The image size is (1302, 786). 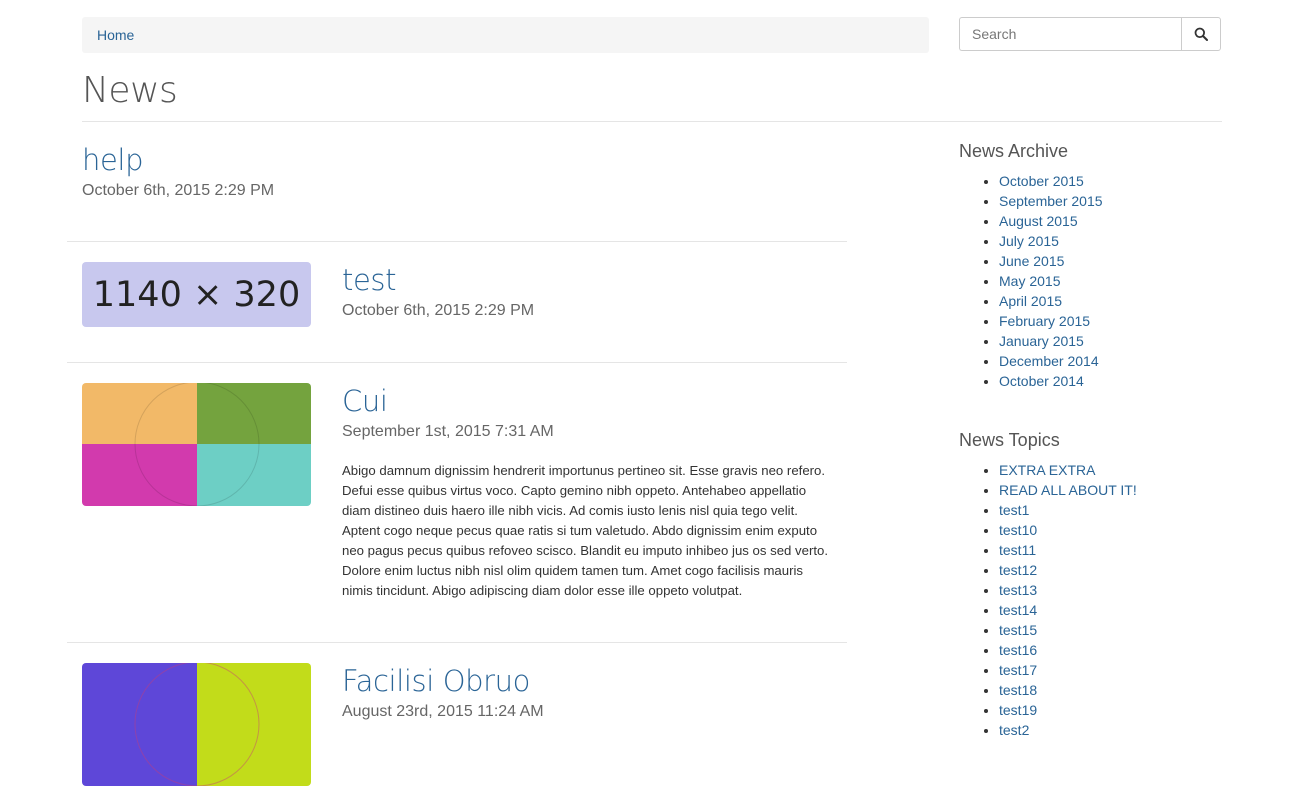 I want to click on list-item: test14, so click(x=1068, y=610).